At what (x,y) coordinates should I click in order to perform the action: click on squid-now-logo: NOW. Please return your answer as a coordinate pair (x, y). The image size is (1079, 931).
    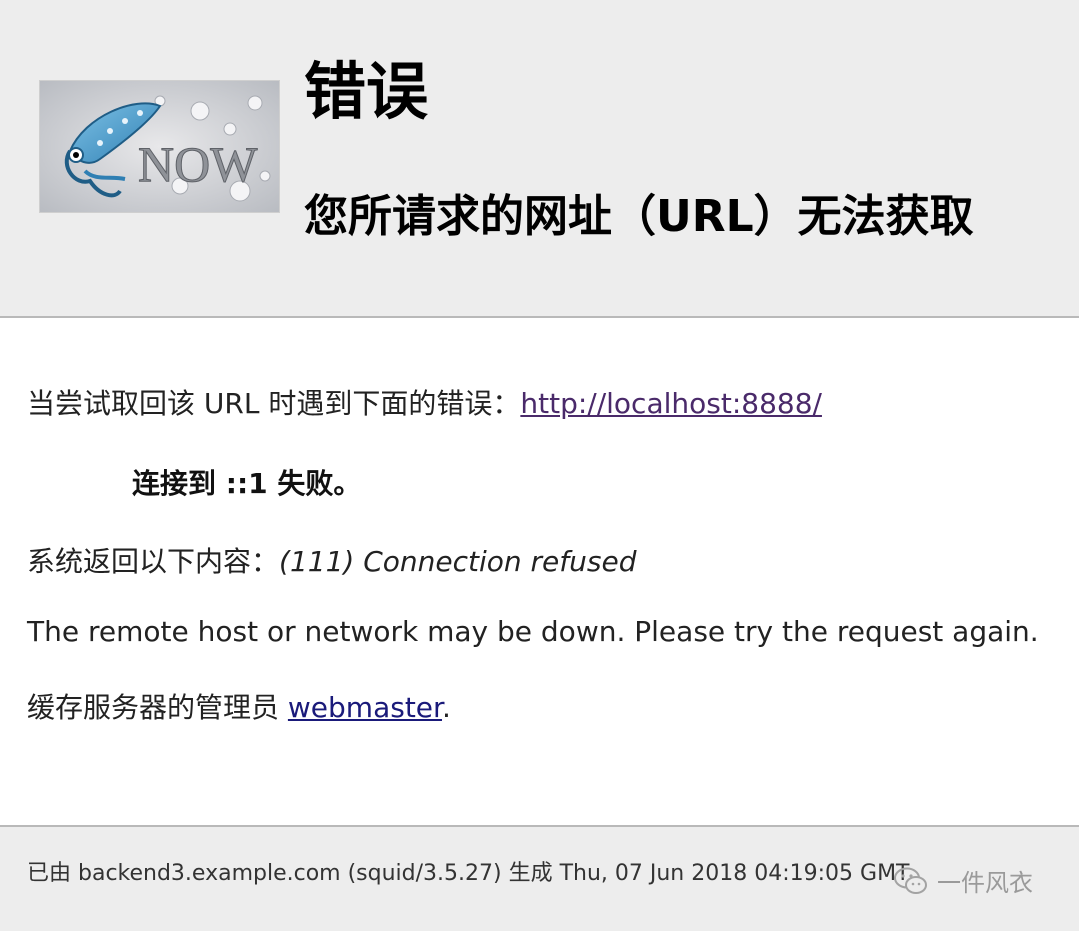
    Looking at the image, I should click on (159, 146).